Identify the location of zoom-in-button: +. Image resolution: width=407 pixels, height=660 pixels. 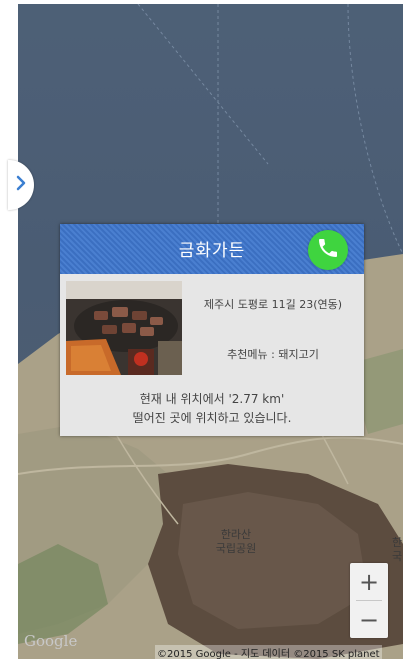
(369, 581).